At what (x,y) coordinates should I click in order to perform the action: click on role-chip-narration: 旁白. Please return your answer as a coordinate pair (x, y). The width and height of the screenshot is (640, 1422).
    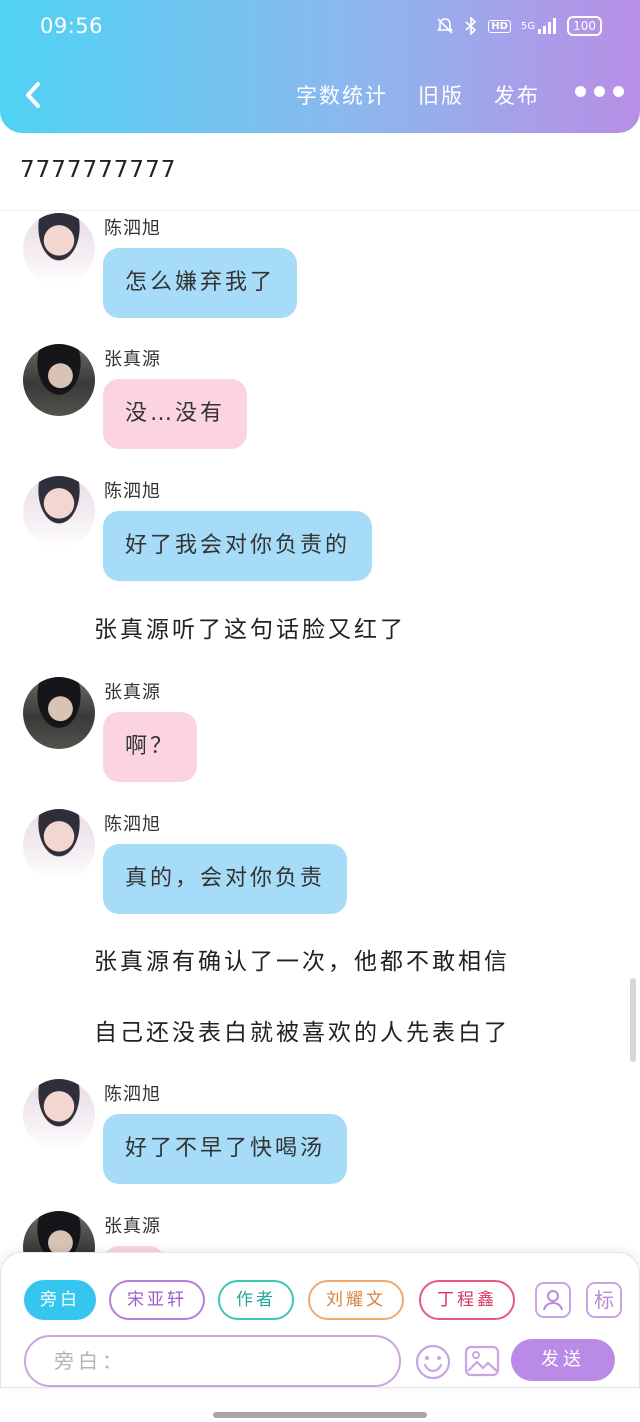
    Looking at the image, I should click on (60, 1300).